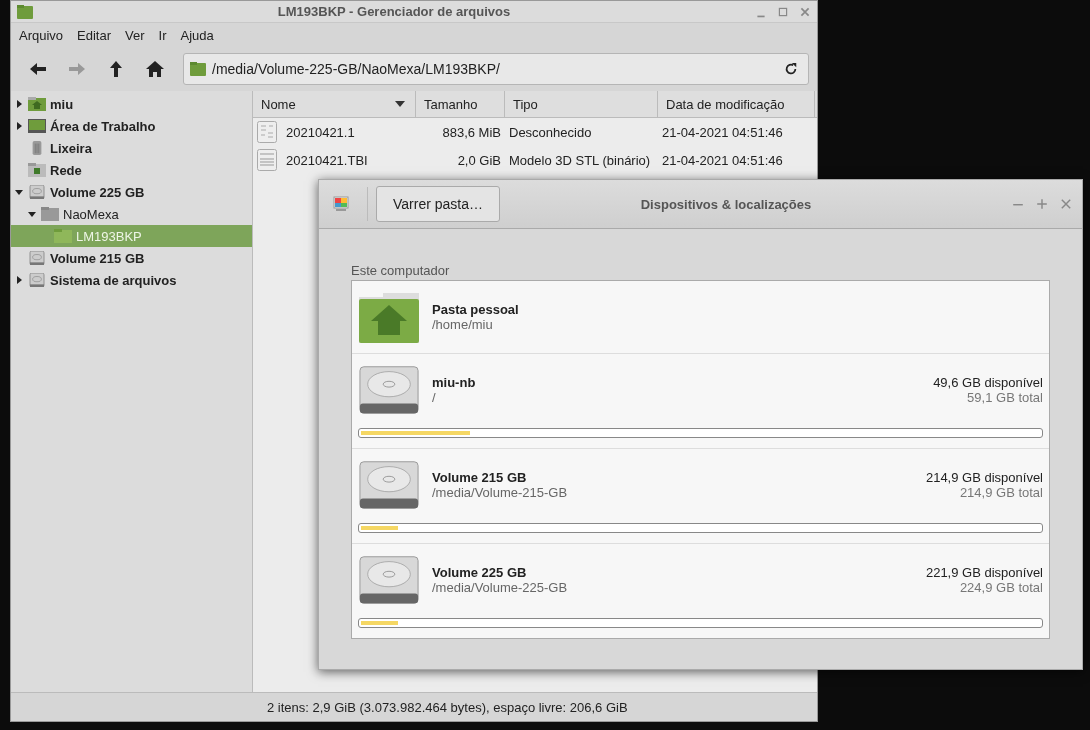 This screenshot has width=1090, height=730. What do you see at coordinates (116, 69) in the screenshot?
I see `up-arrow-icon` at bounding box center [116, 69].